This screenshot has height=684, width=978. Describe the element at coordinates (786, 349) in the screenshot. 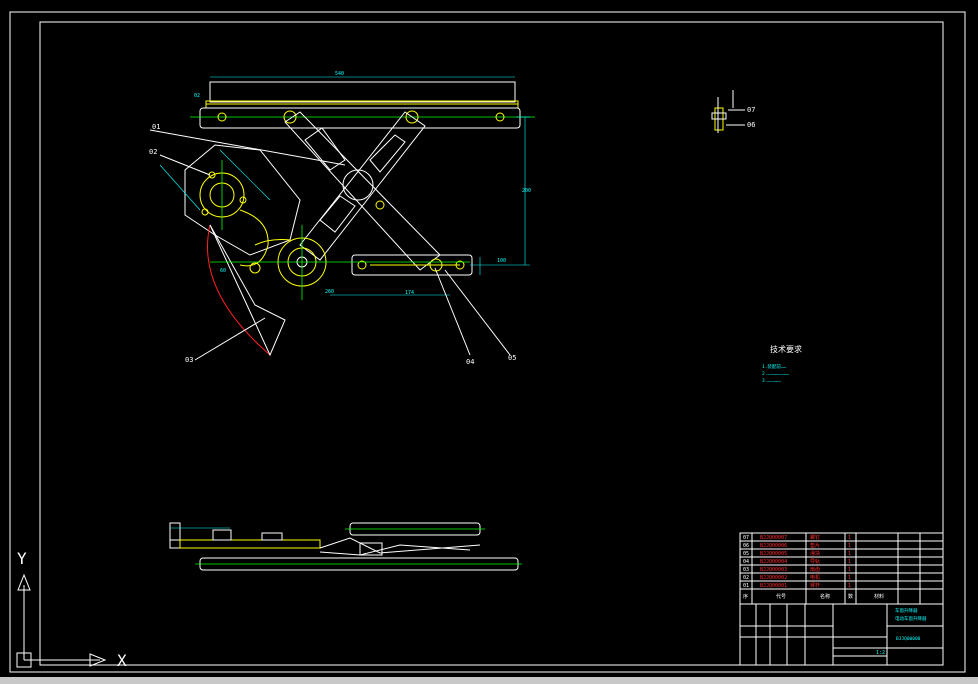

I see `tech-req-title: 技术要求` at that location.